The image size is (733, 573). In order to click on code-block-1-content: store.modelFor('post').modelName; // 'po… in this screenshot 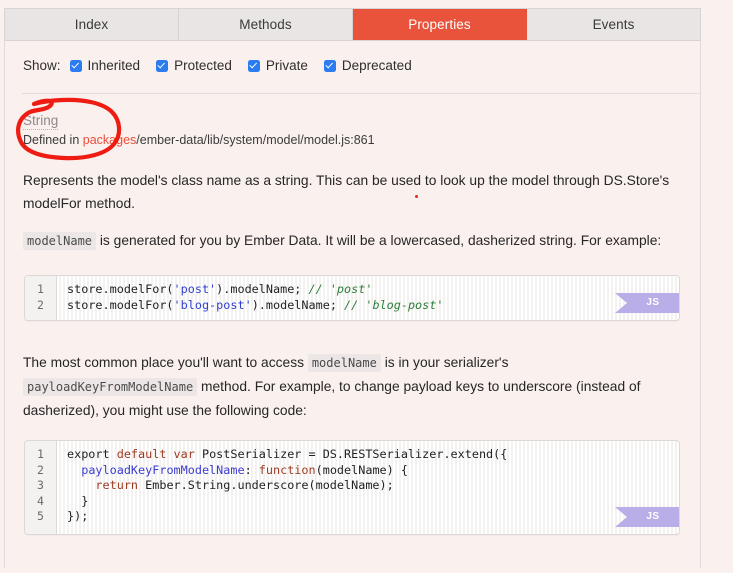, I will do `click(368, 298)`.